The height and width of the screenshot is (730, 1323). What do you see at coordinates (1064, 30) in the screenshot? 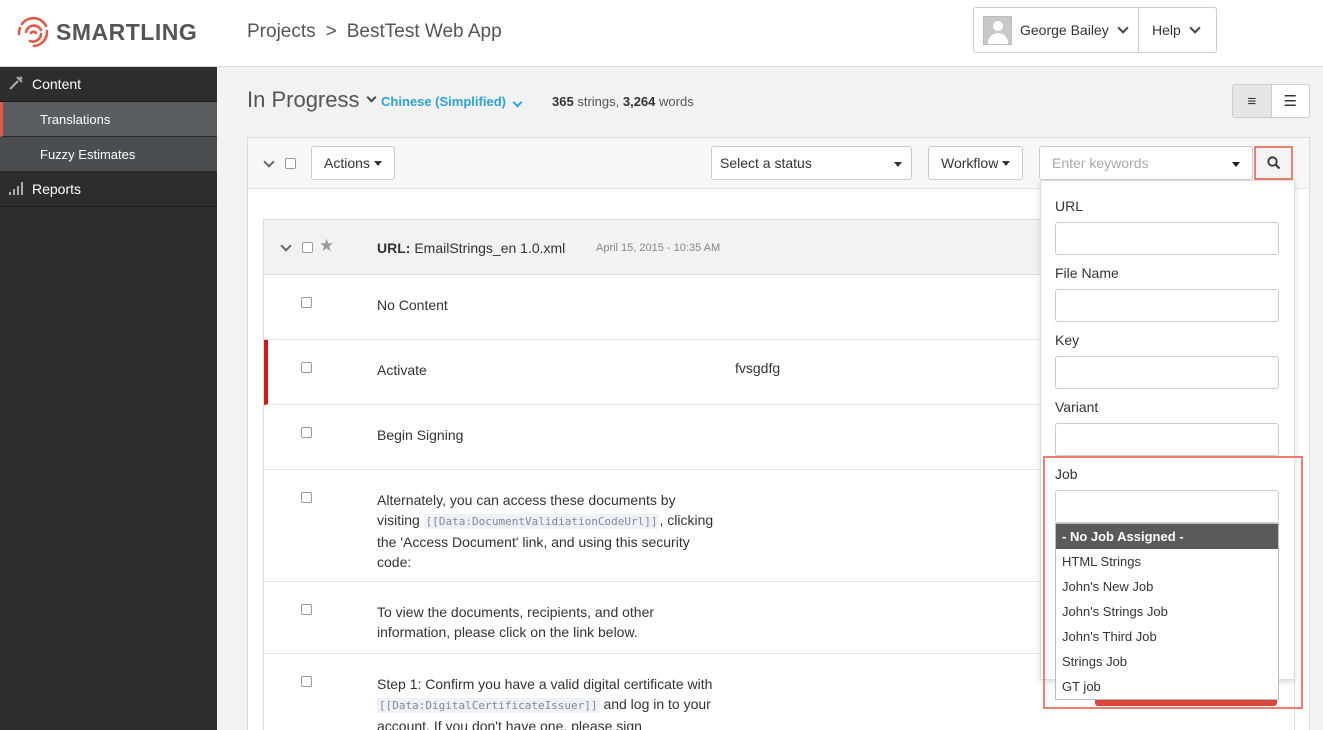
I see `user-name: George Bailey` at bounding box center [1064, 30].